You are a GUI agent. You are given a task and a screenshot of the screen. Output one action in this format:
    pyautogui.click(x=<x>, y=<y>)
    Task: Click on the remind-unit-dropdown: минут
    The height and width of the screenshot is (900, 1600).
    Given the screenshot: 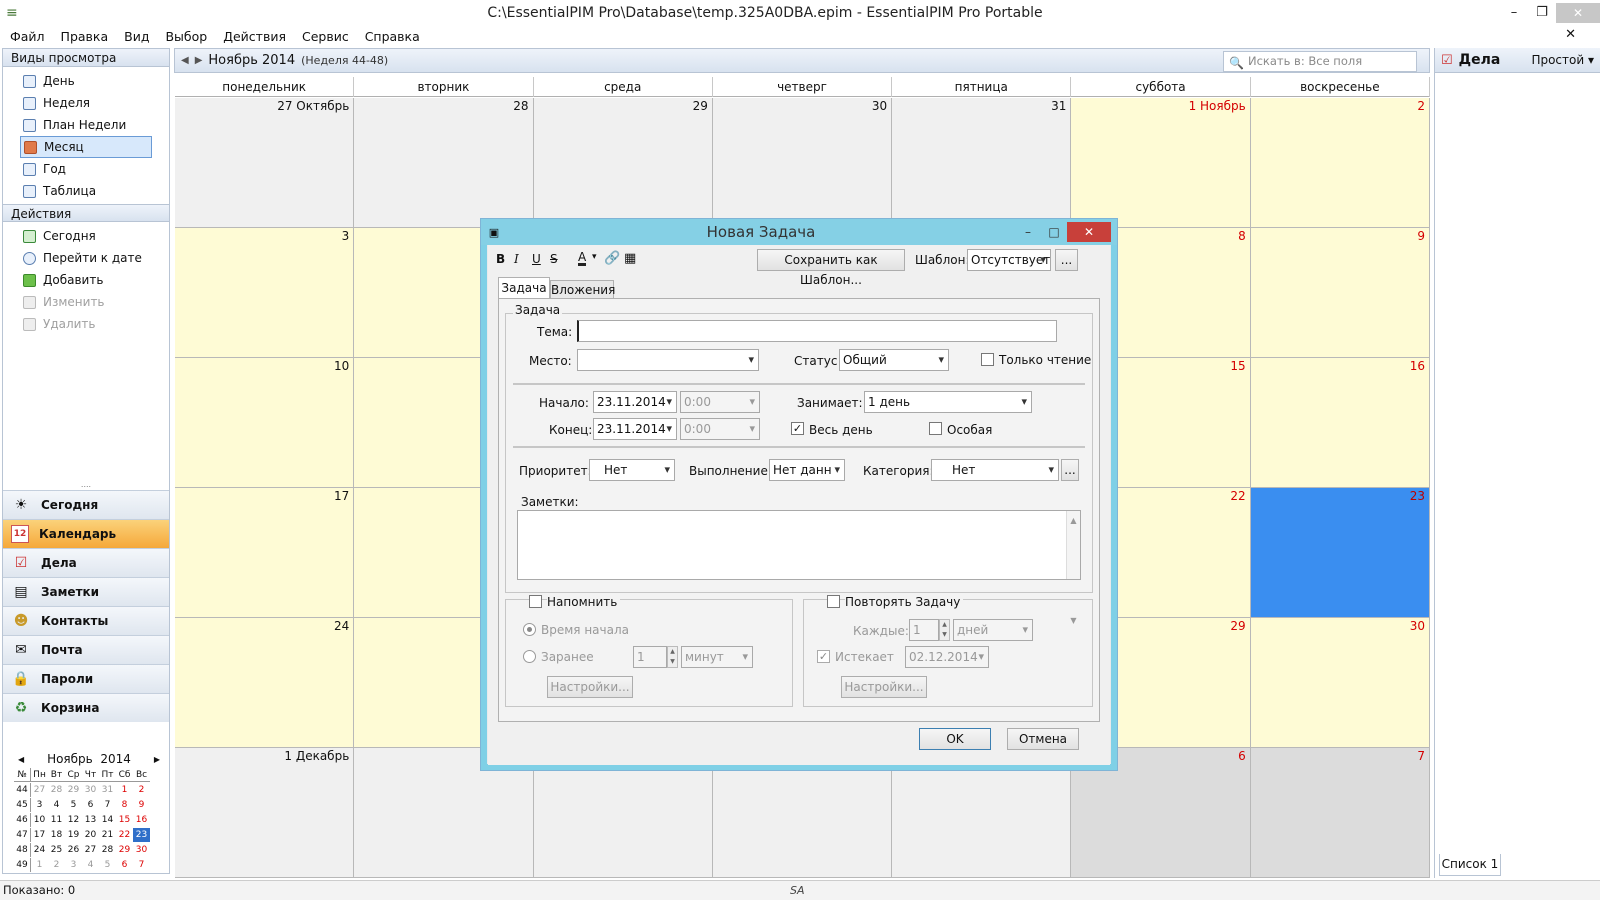 What is the action you would take?
    pyautogui.click(x=717, y=657)
    